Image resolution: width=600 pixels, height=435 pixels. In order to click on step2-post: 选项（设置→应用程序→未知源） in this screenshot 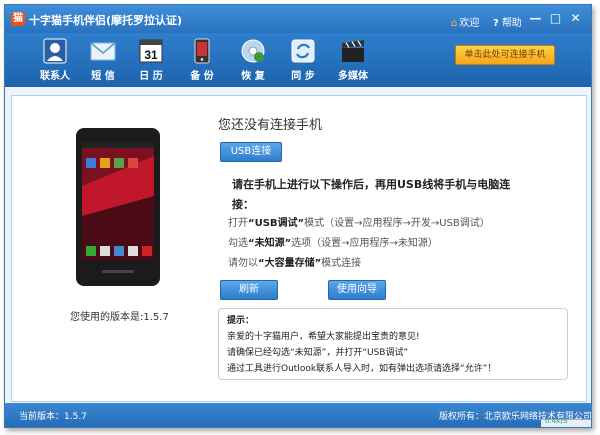, I will do `click(364, 243)`.